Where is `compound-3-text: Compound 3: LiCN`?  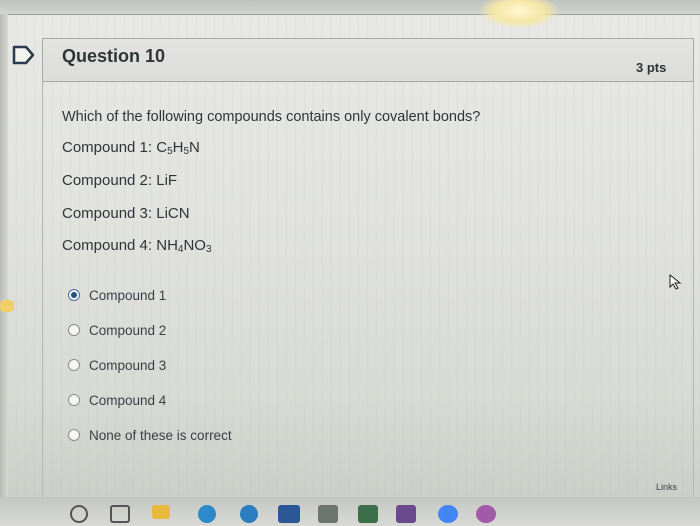
compound-3-text: Compound 3: LiCN is located at coordinates (126, 213).